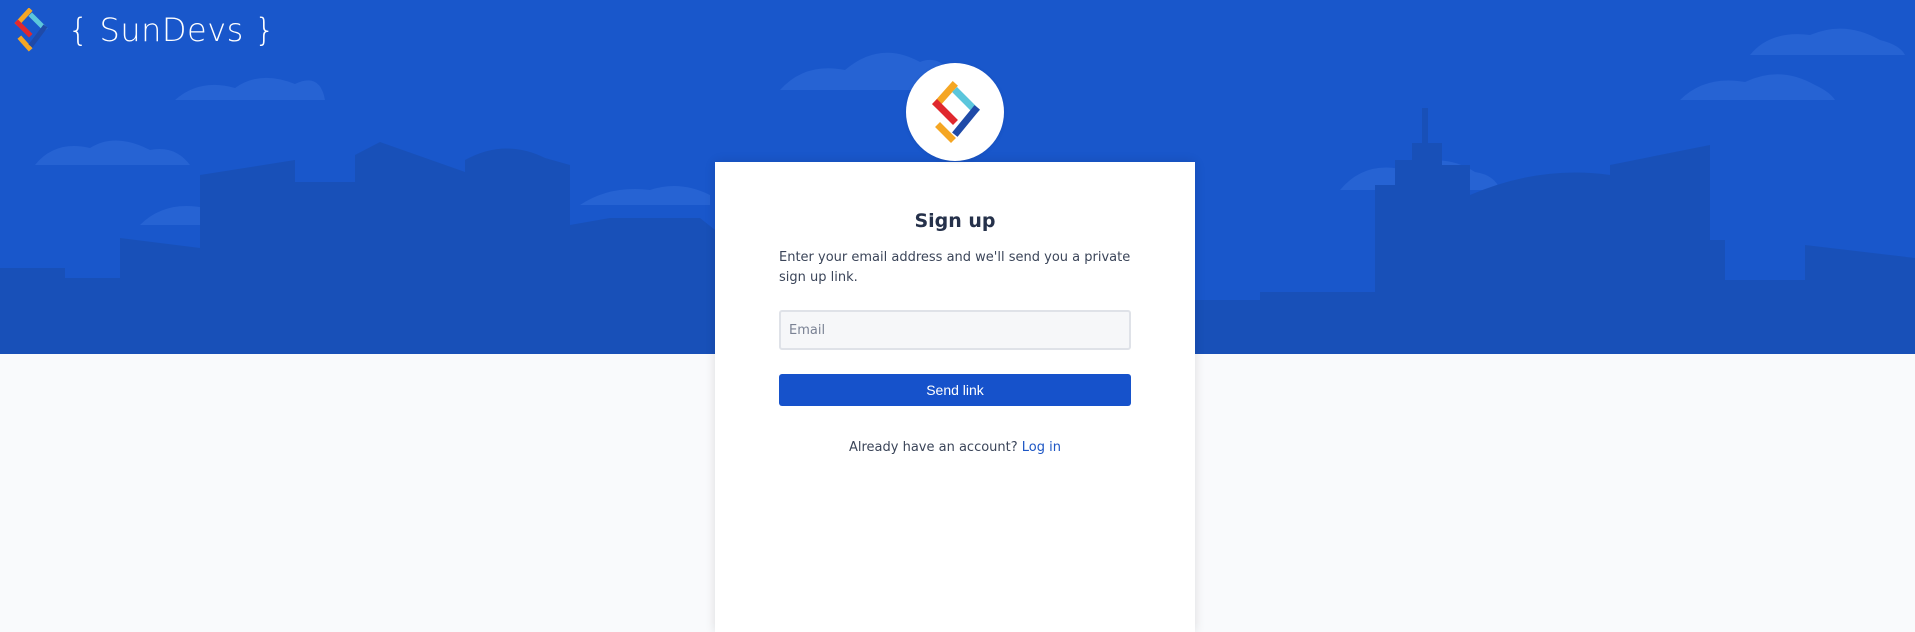 This screenshot has width=1915, height=632. What do you see at coordinates (1041, 447) in the screenshot?
I see `login-link: Log in` at bounding box center [1041, 447].